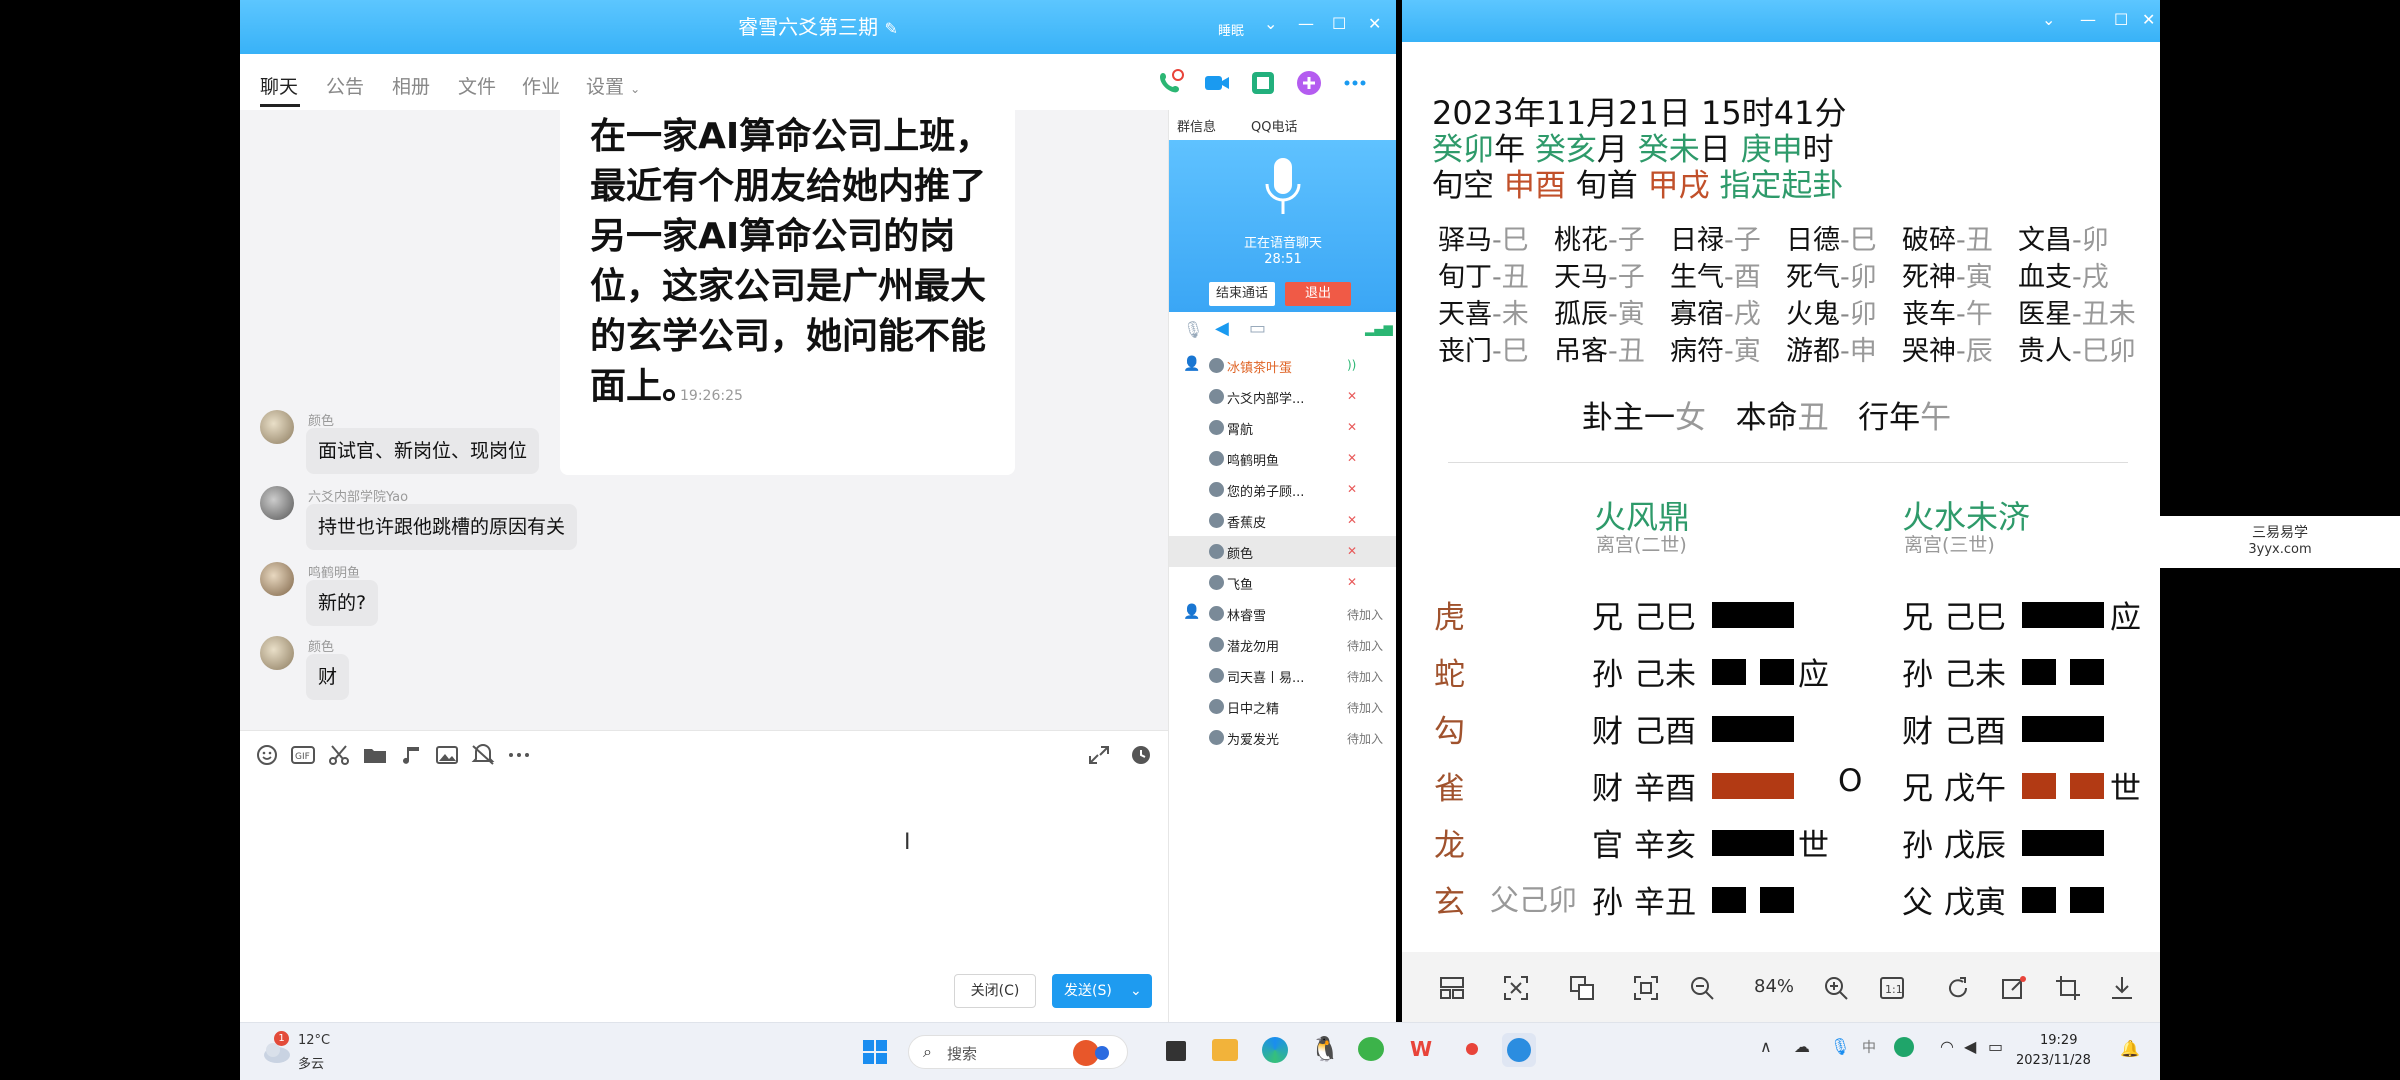  Describe the element at coordinates (1282, 551) in the screenshot. I see `member-item: 颜色 ✕` at that location.